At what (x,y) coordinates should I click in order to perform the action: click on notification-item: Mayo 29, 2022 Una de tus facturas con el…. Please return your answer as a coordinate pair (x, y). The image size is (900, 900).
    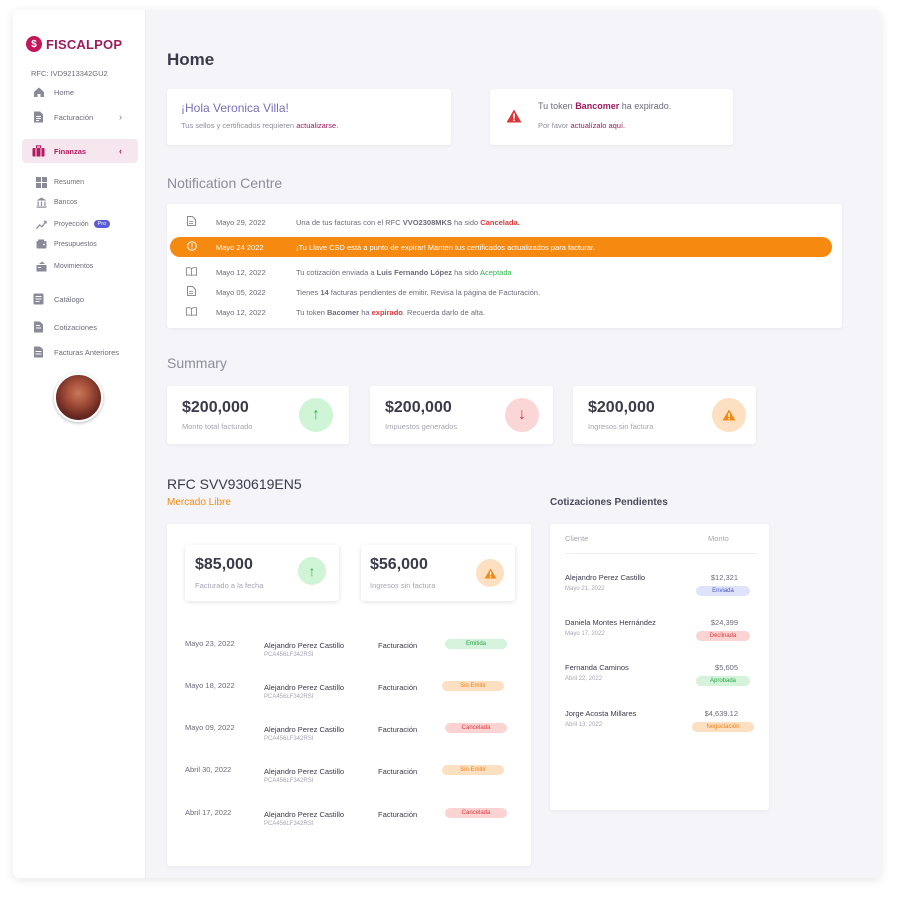
    Looking at the image, I should click on (501, 222).